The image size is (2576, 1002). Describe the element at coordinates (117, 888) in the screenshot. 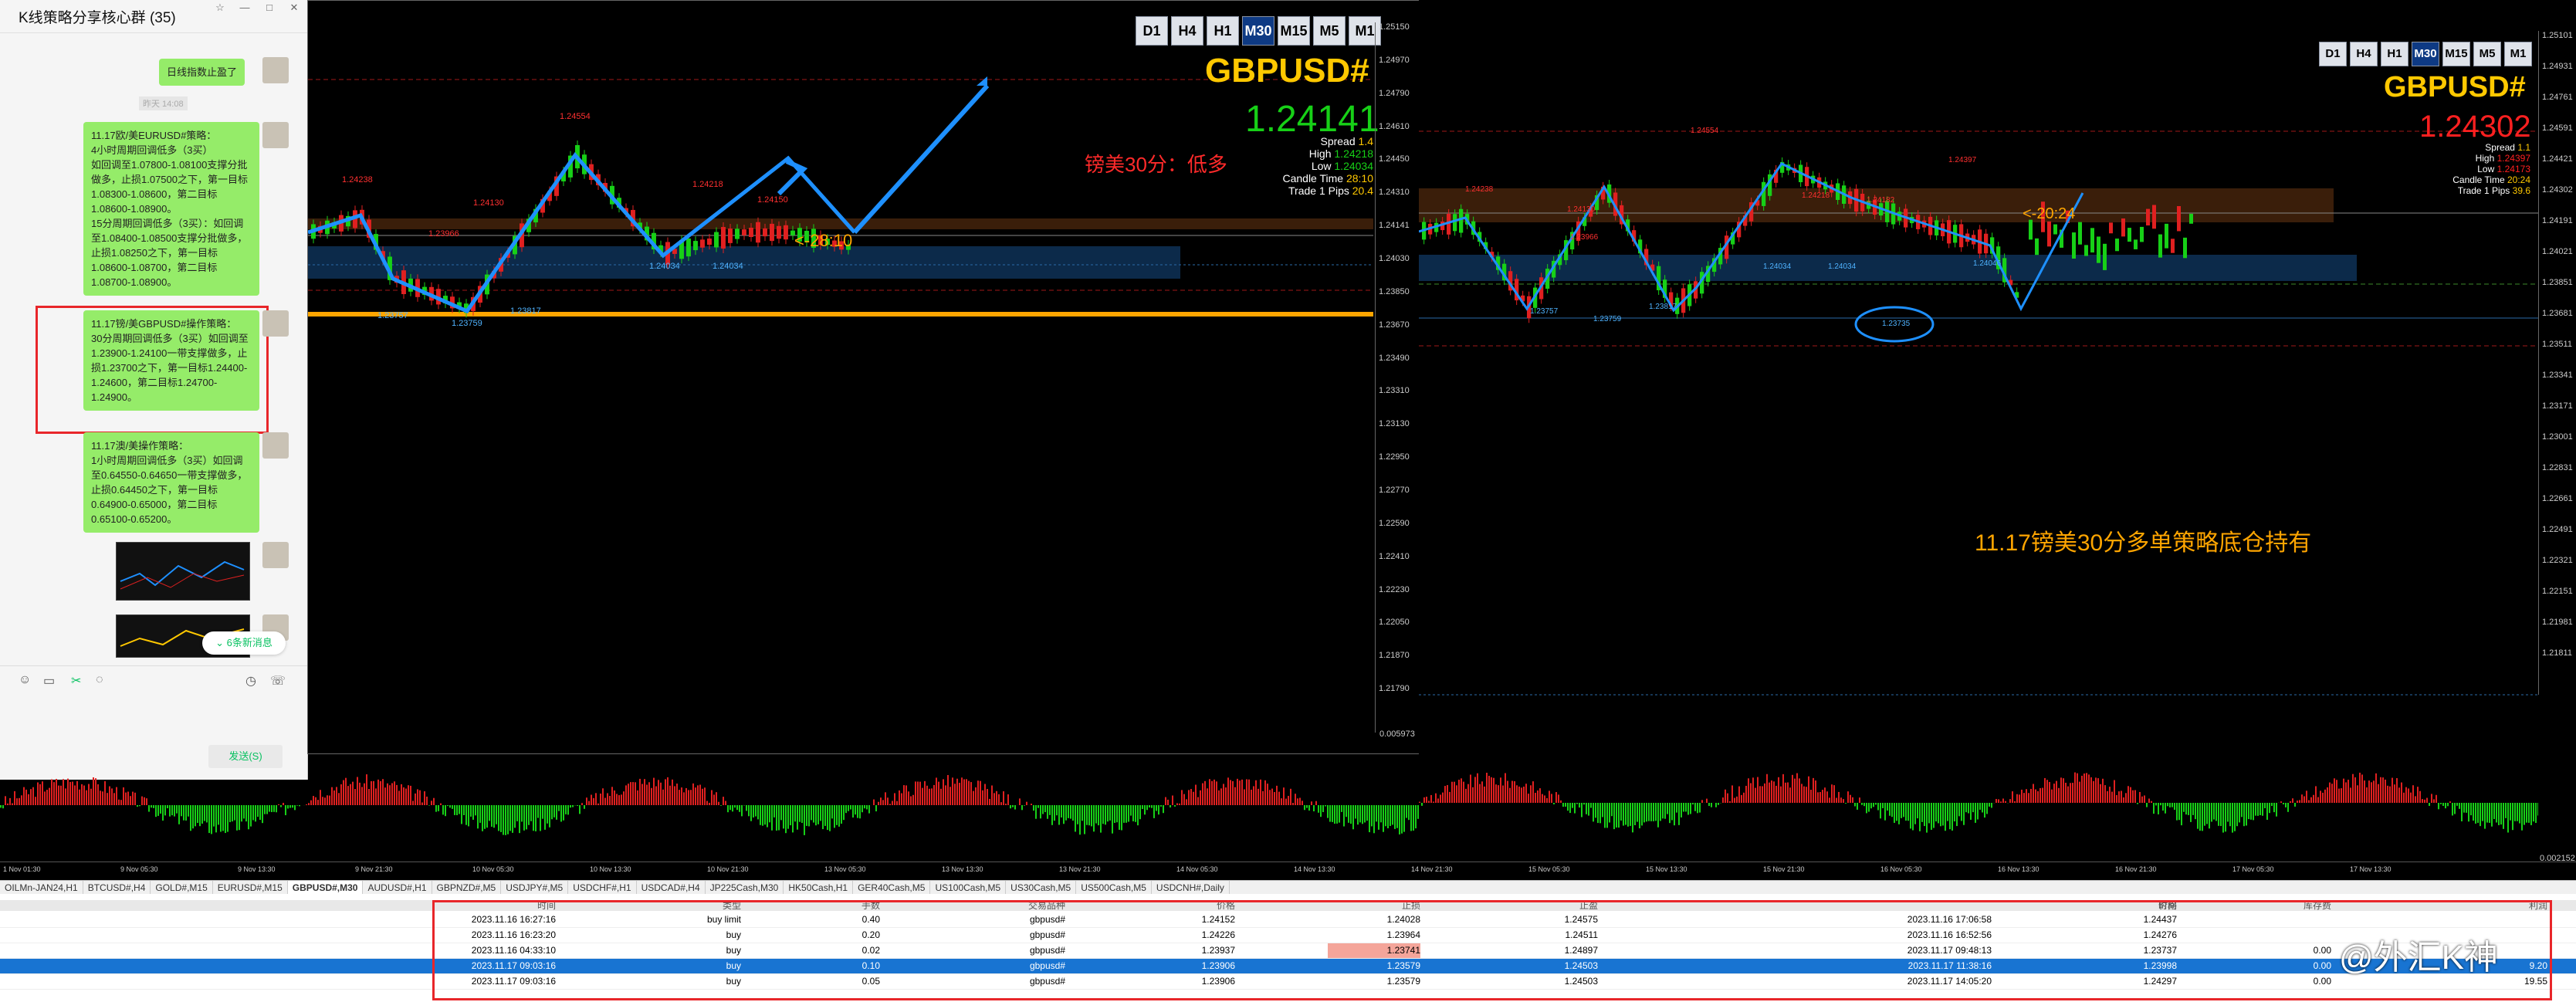

I see `symbol-tab: BTCUSD#,H4` at that location.